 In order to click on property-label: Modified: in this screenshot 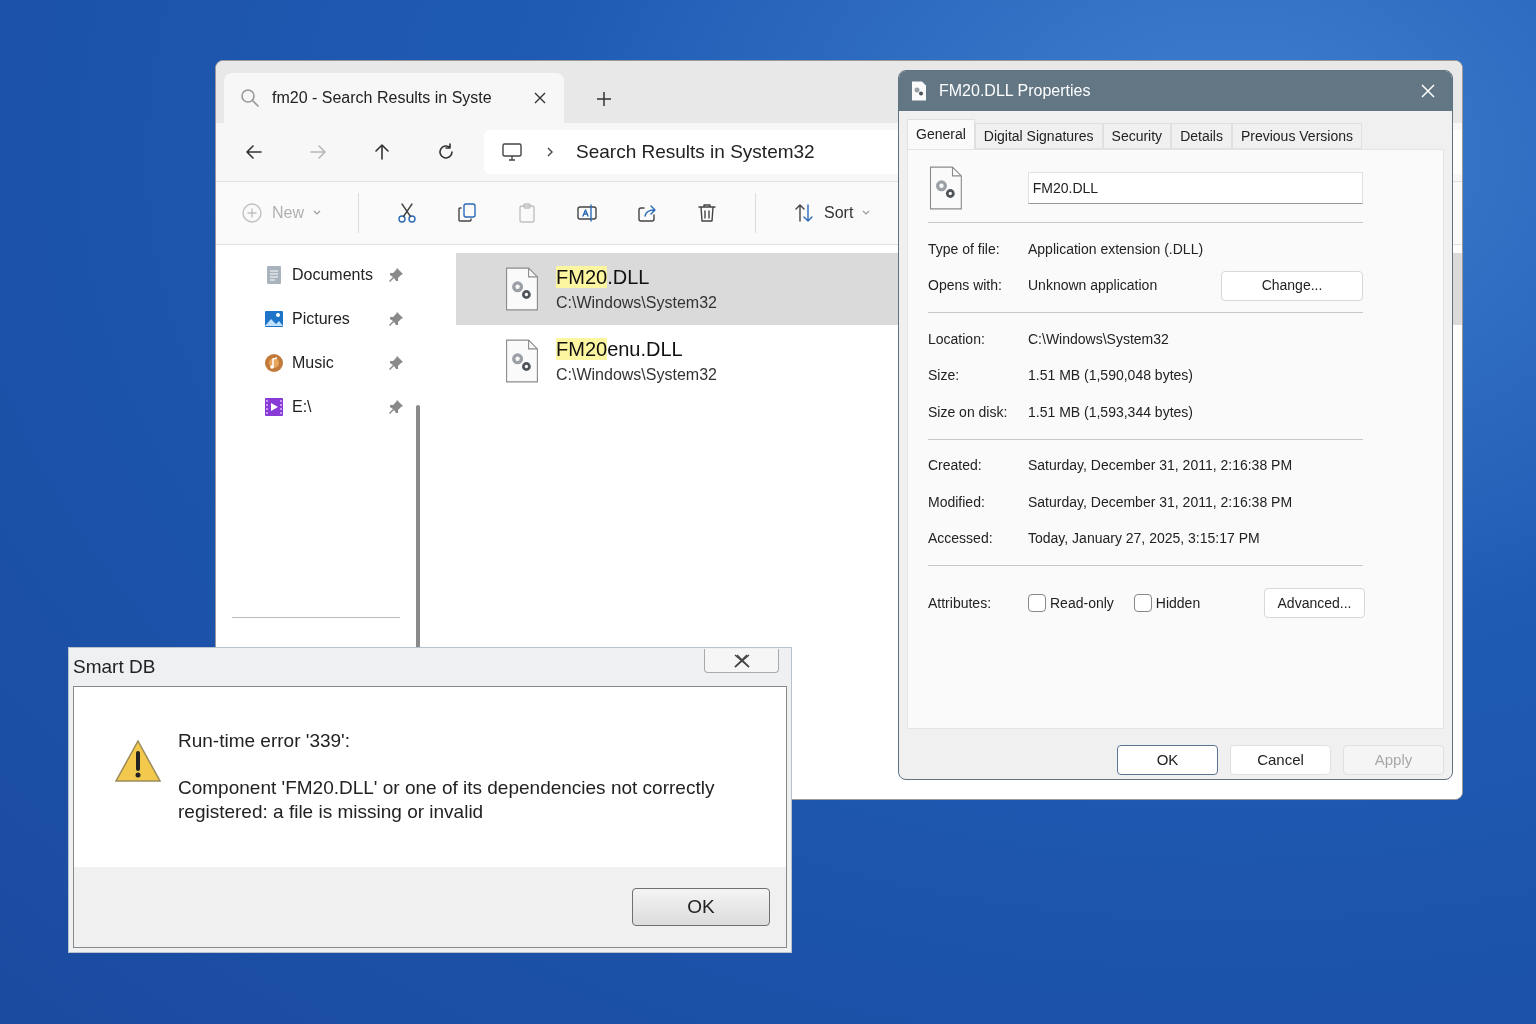, I will do `click(957, 502)`.